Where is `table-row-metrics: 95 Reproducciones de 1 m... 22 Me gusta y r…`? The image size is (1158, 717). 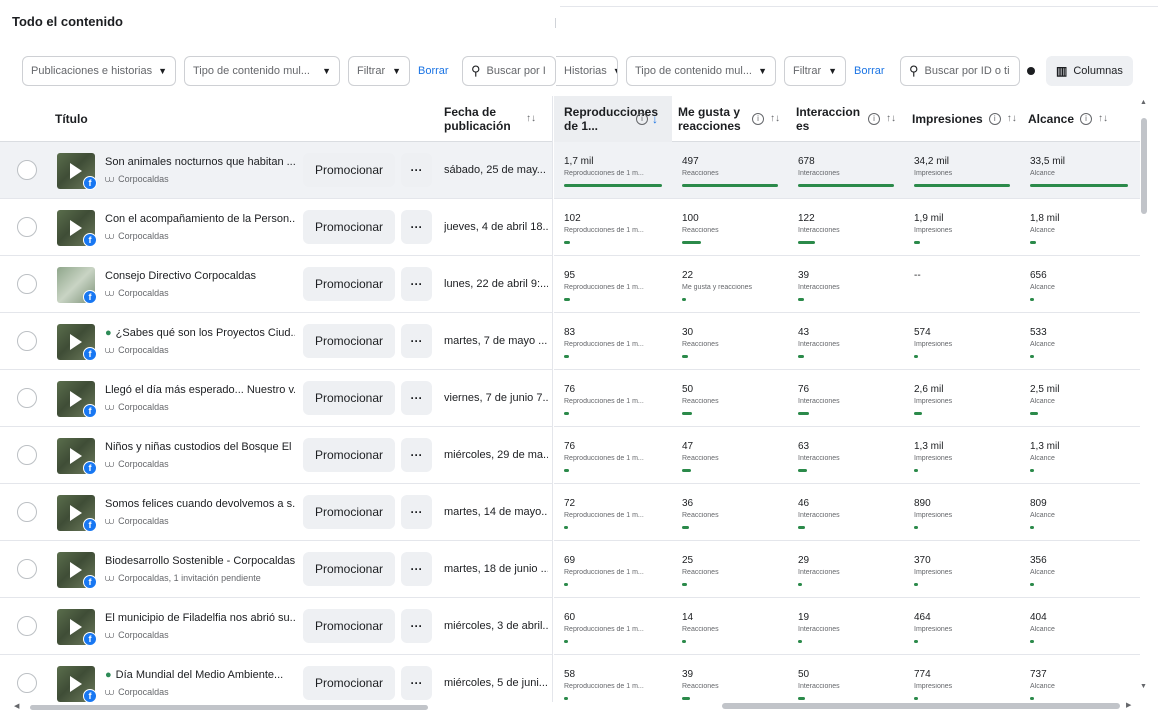
table-row-metrics: 95 Reproducciones de 1 m... 22 Me gusta y r… is located at coordinates (847, 284).